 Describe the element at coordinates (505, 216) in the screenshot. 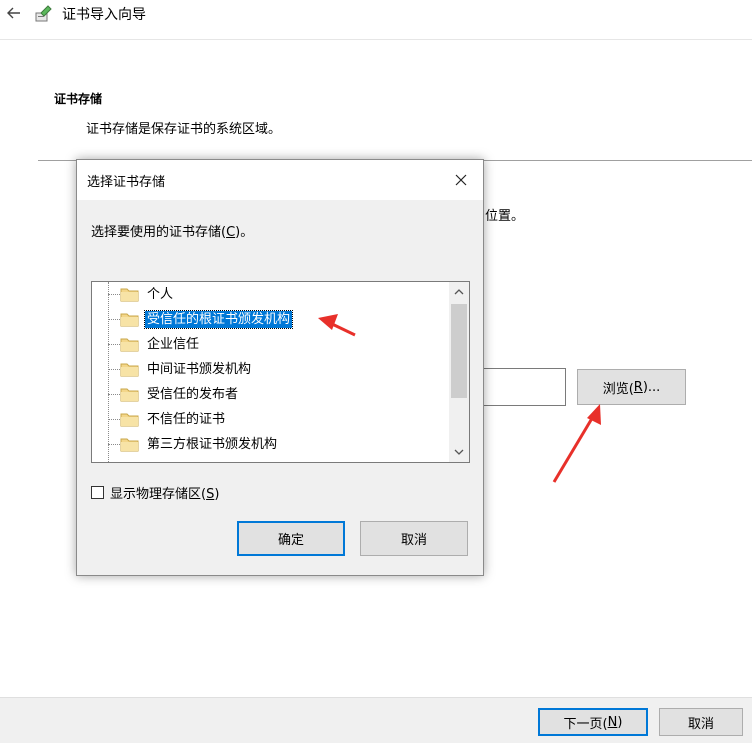

I see `background-partial-text: 位置。` at that location.